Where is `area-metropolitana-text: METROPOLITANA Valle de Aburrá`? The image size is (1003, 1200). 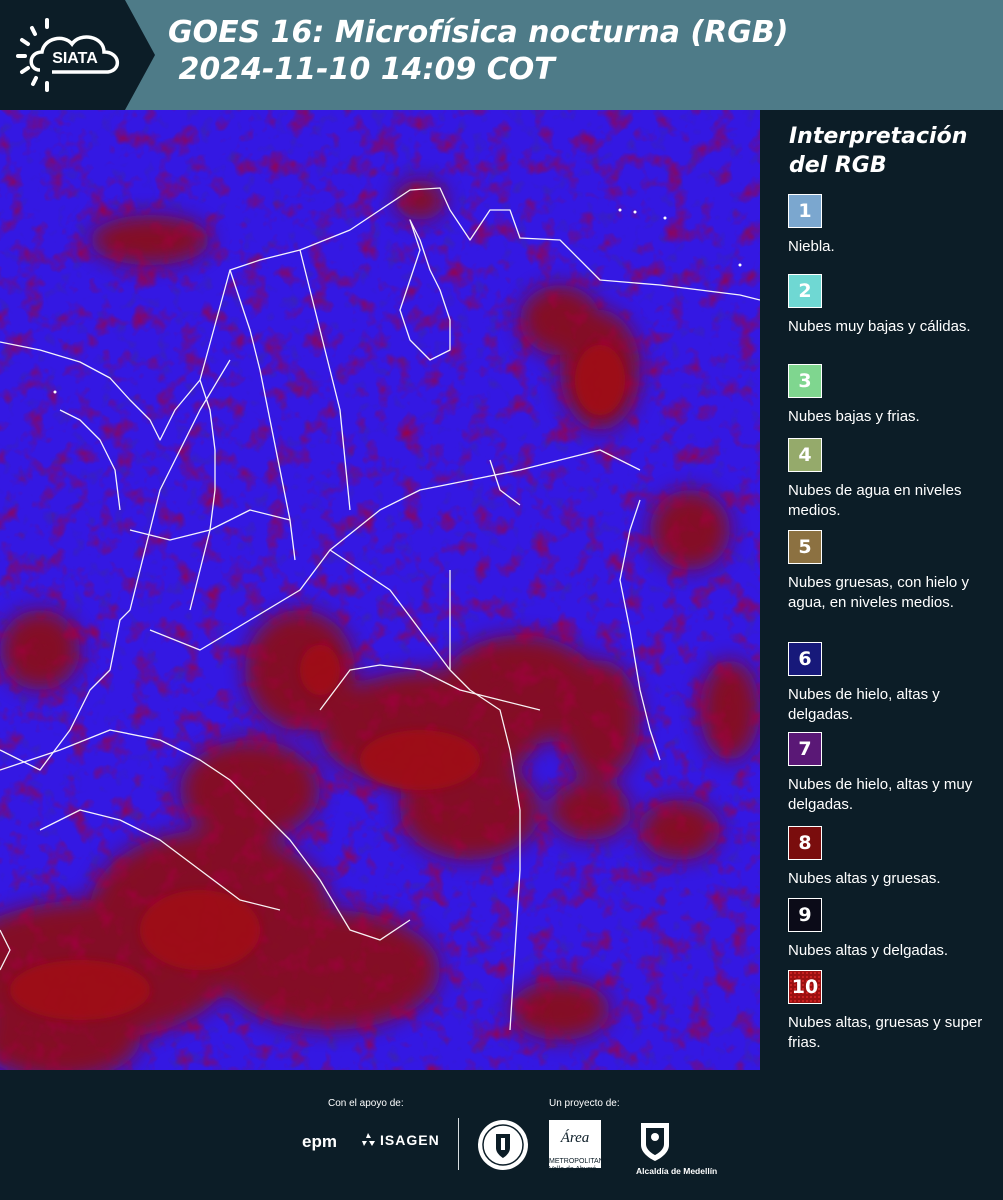 area-metropolitana-text: METROPOLITANA Valle de Aburrá is located at coordinates (579, 1165).